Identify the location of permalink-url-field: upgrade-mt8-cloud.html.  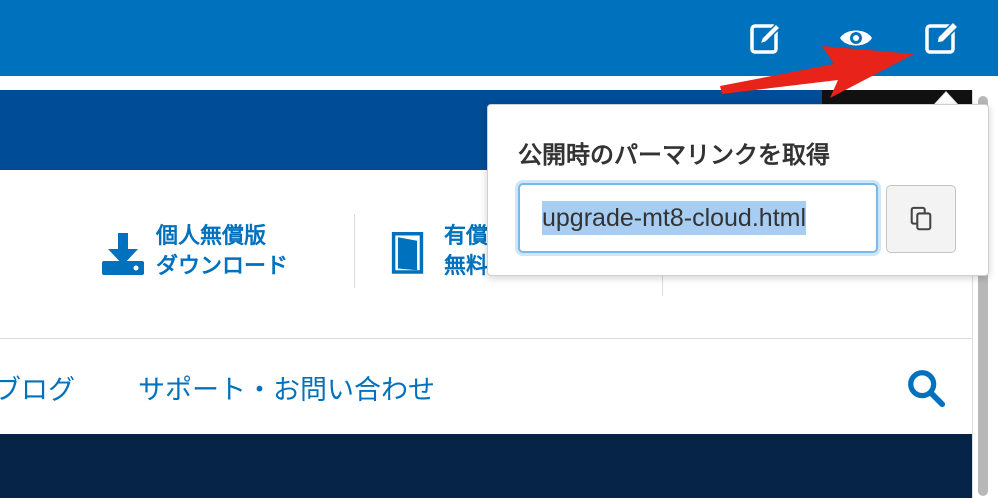
(698, 218).